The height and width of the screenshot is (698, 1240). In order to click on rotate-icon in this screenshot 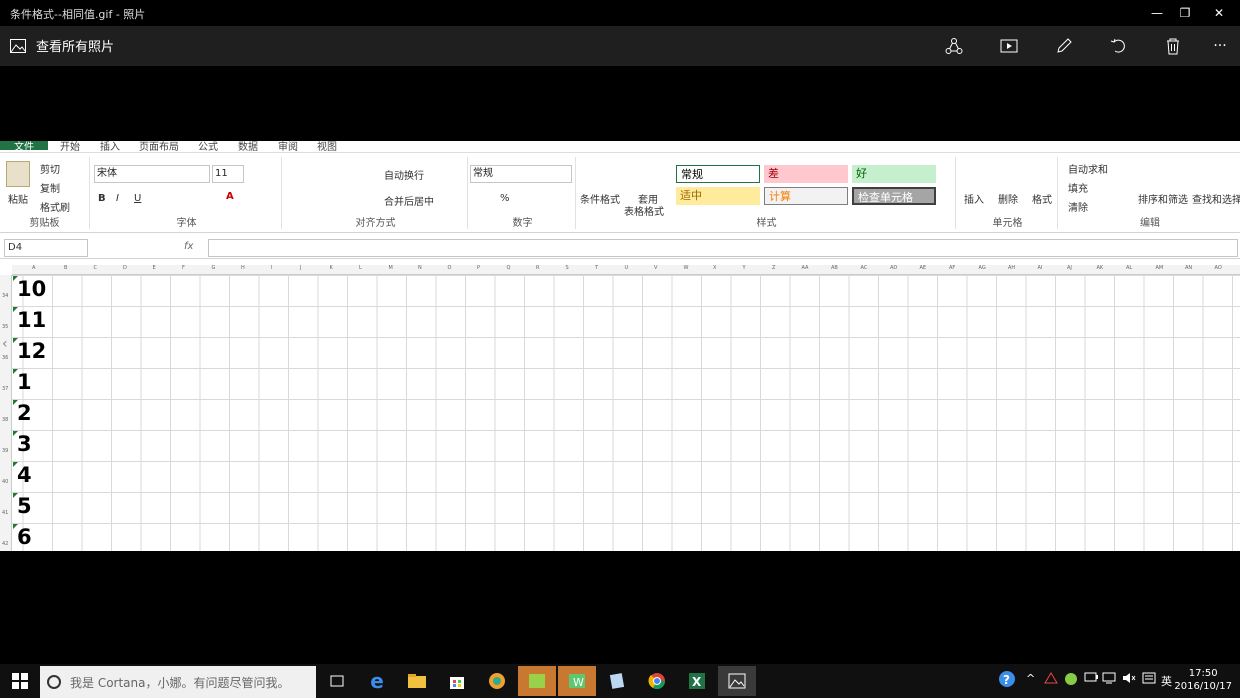, I will do `click(1119, 46)`.